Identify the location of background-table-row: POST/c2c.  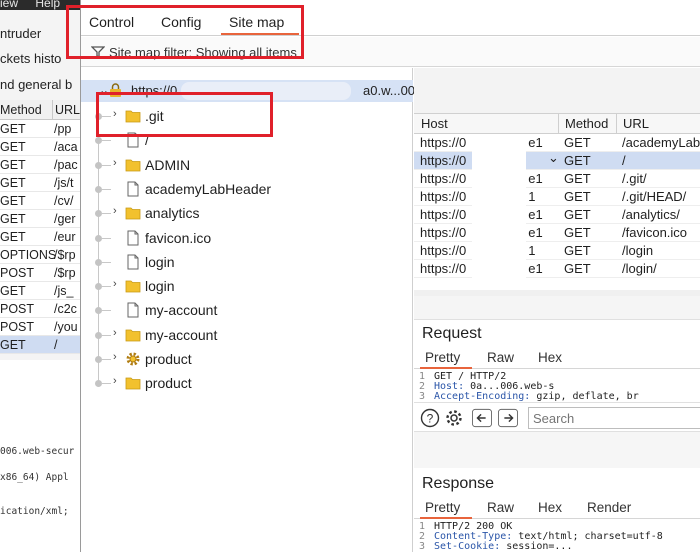
(40, 309).